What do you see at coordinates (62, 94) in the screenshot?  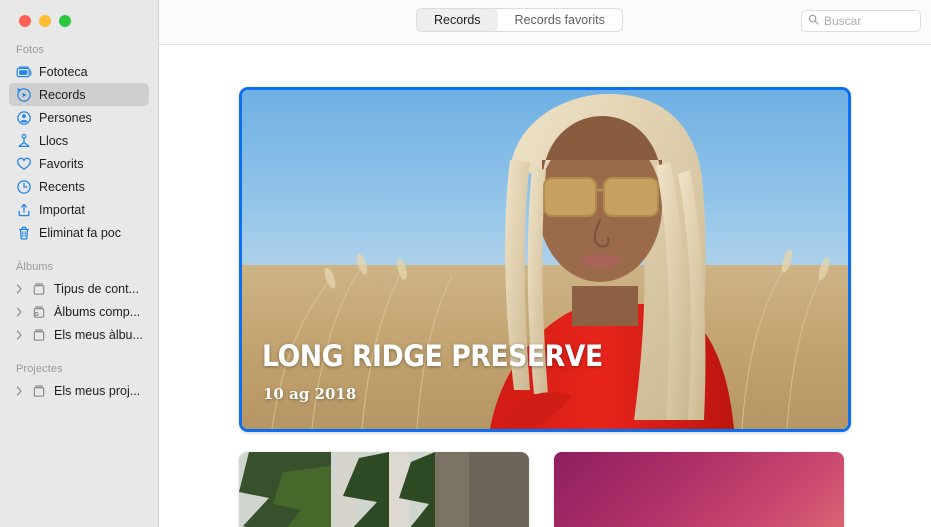 I see `sidebar-item-label: Records` at bounding box center [62, 94].